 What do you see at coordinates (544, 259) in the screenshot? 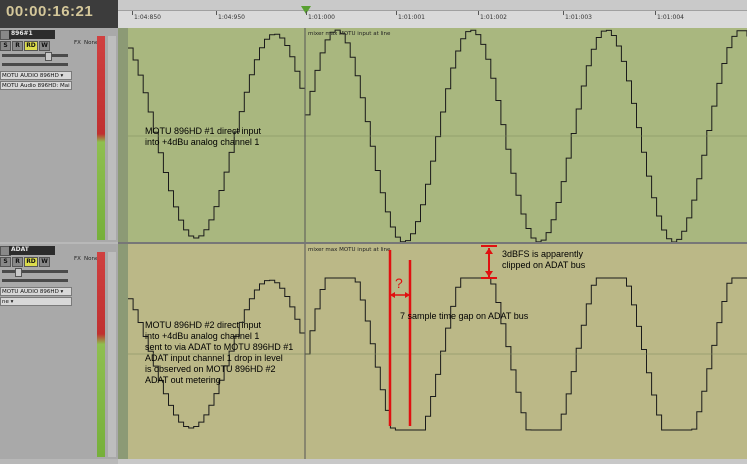
I see `clip-annotation: 3dBFS is apparently clipped on ADAT bus` at bounding box center [544, 259].